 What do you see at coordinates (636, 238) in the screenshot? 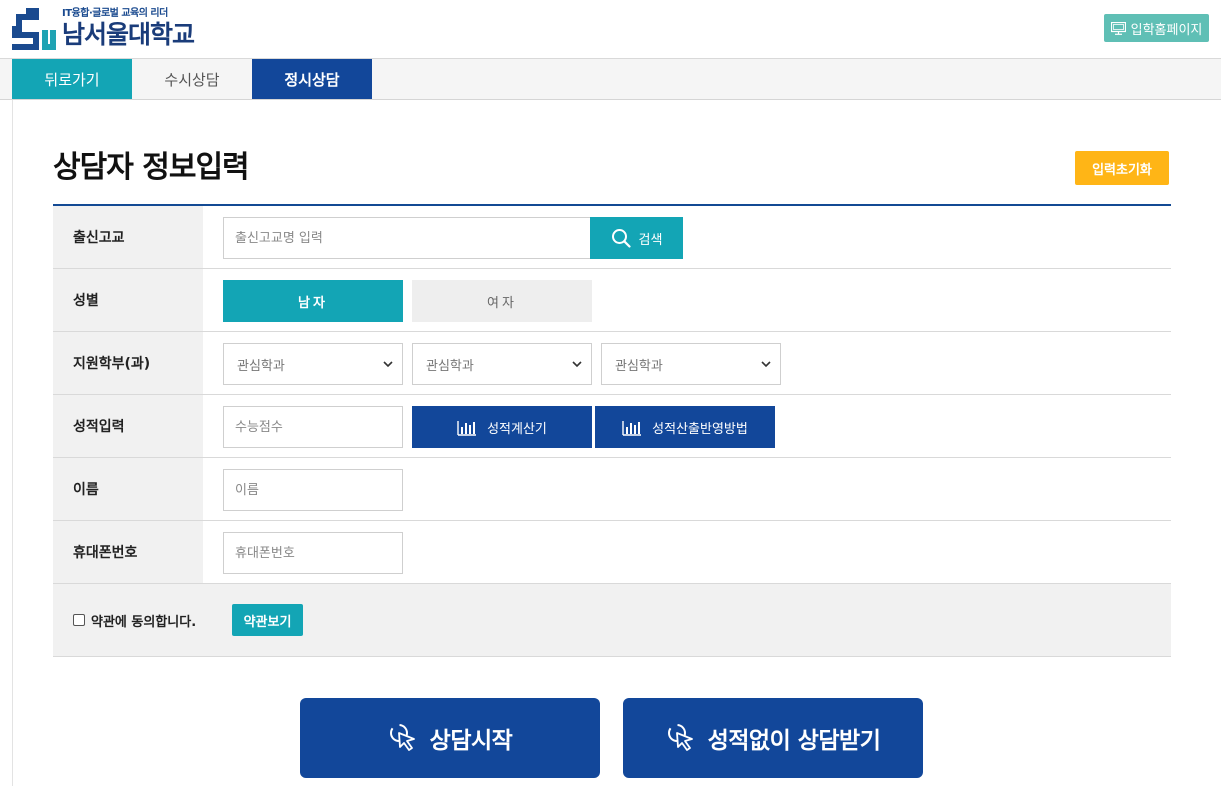
I see `school-search-button: 검색` at bounding box center [636, 238].